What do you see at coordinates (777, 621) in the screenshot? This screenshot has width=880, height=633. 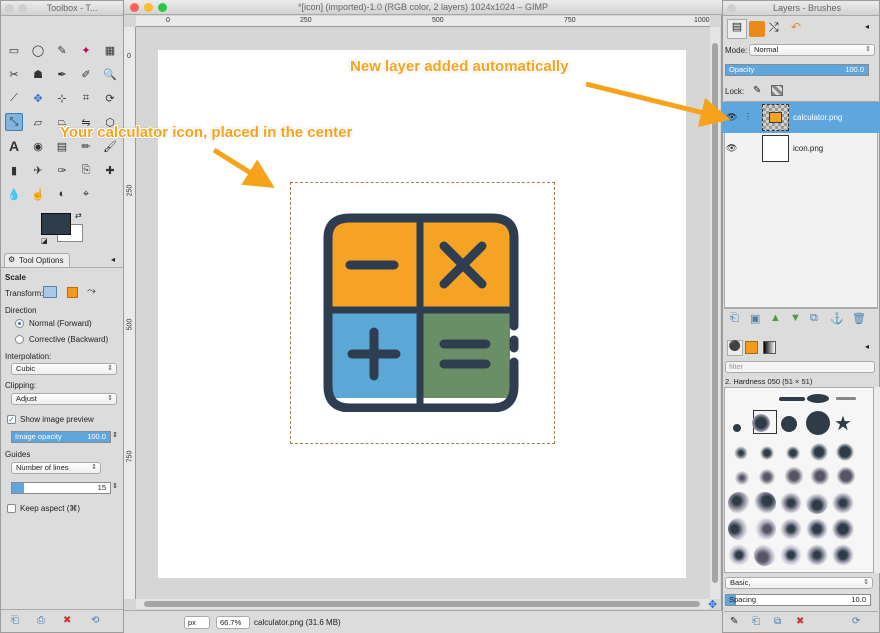 I see `duplicate-brush-icon: ⧉` at bounding box center [777, 621].